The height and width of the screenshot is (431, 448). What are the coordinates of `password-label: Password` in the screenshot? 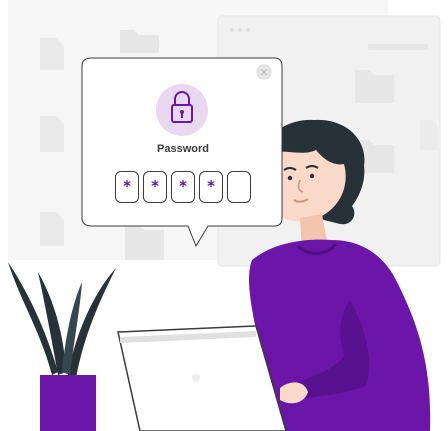 It's located at (183, 149).